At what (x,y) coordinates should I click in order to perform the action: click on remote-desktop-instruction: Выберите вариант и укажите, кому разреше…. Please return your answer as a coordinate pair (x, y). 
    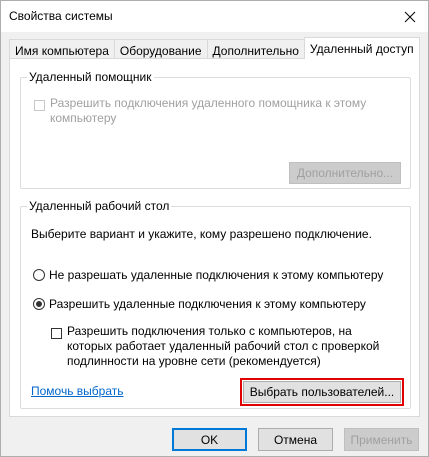
    Looking at the image, I should click on (201, 234).